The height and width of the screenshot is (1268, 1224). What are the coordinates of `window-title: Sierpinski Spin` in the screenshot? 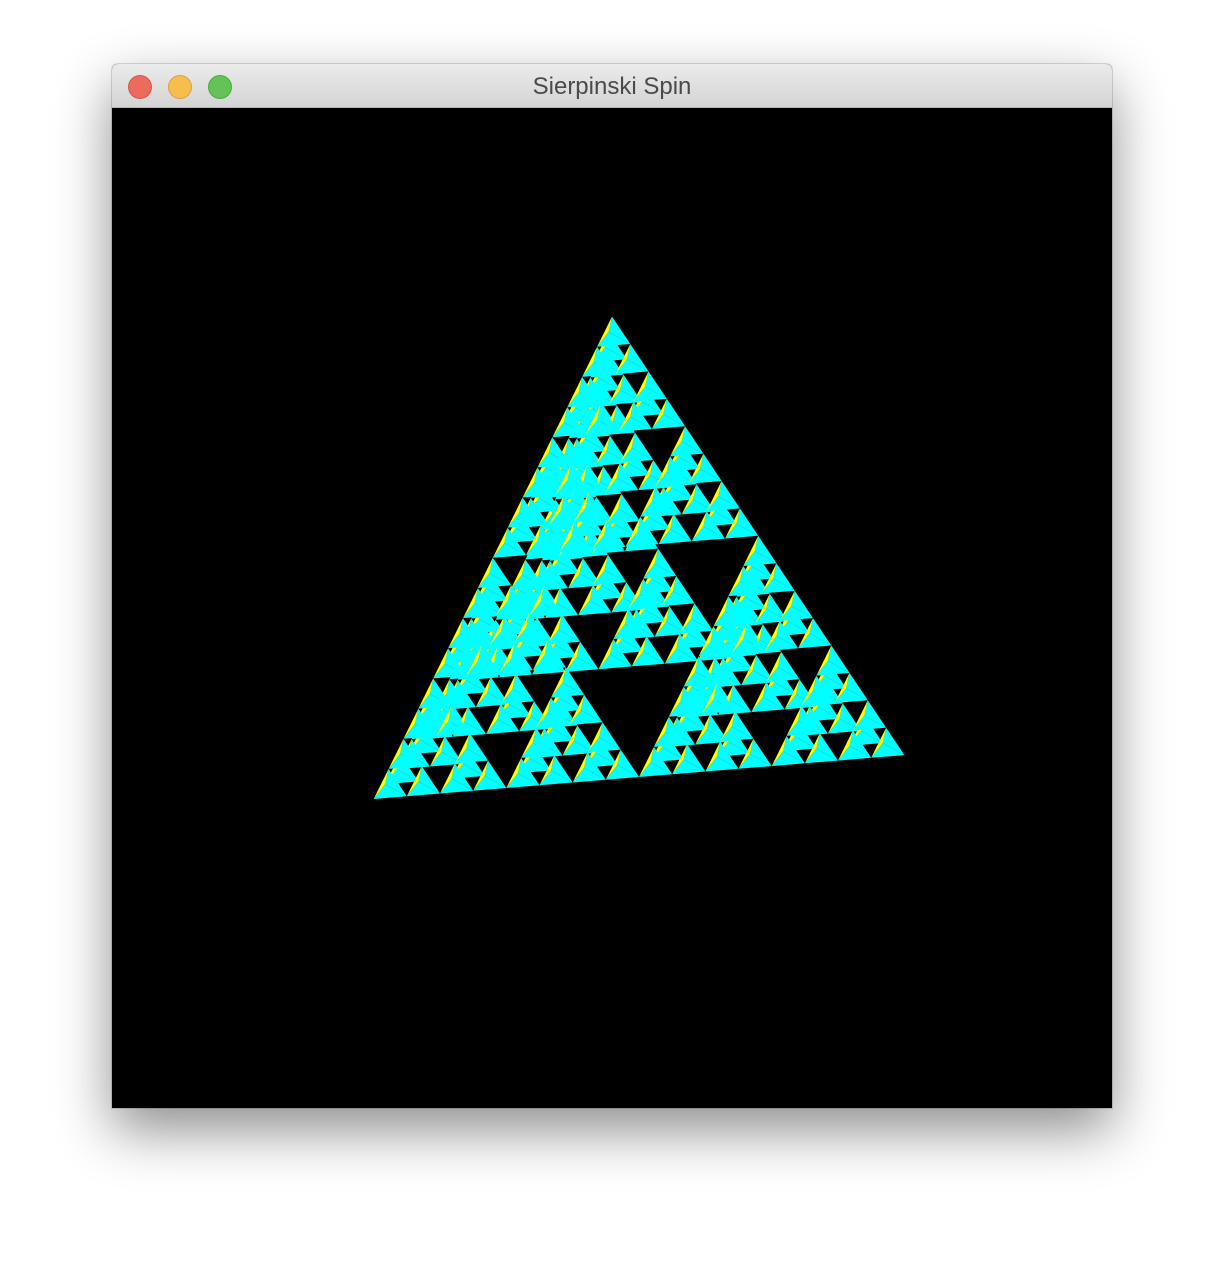 It's located at (612, 86).